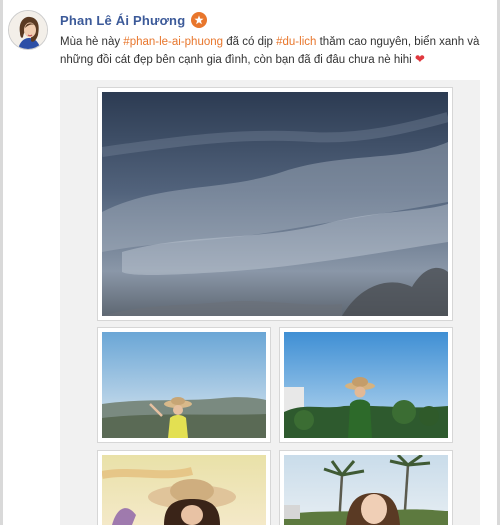 The image size is (500, 525). I want to click on author-name: Phan Lê Ái Phương, so click(122, 20).